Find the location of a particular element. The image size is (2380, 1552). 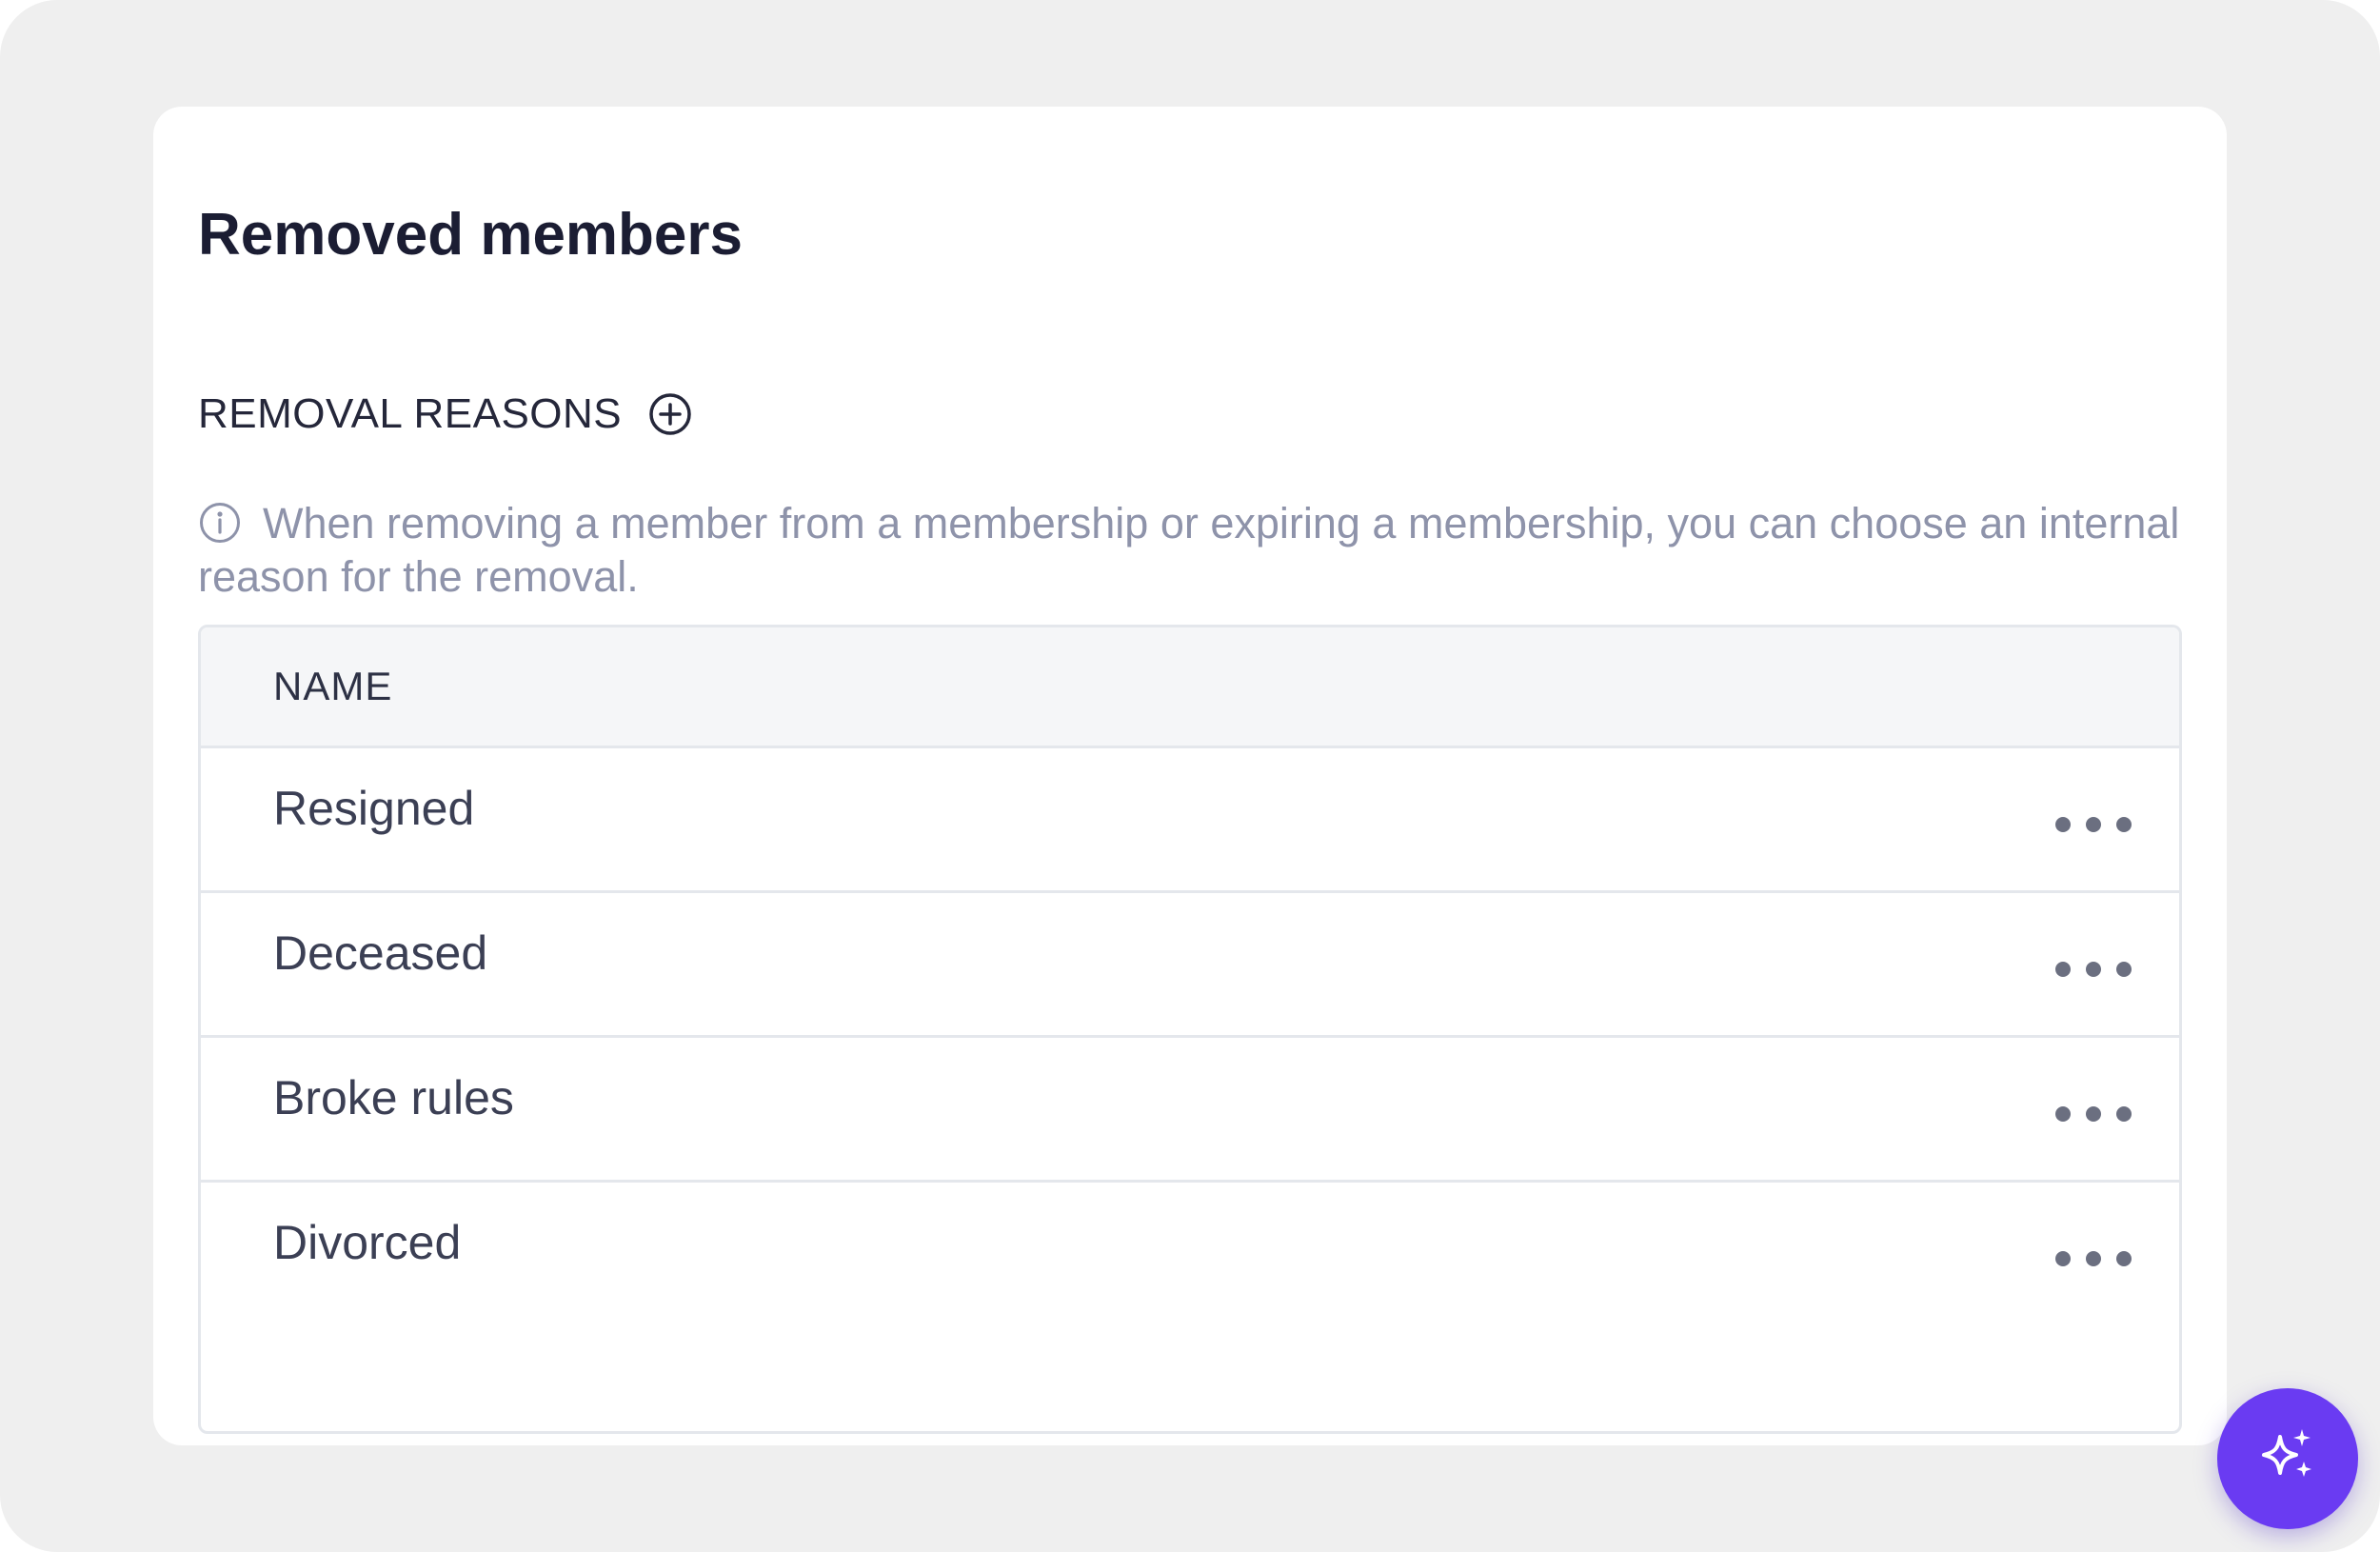

reason-name: Broke rules is located at coordinates (393, 1098).